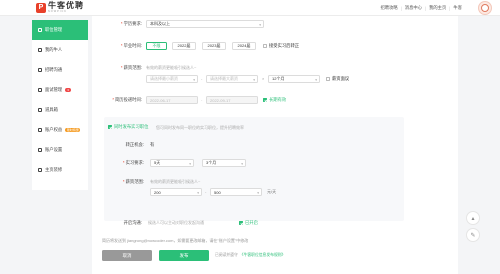  I want to click on intern-salary-min-select: 200 ▾, so click(176, 192).